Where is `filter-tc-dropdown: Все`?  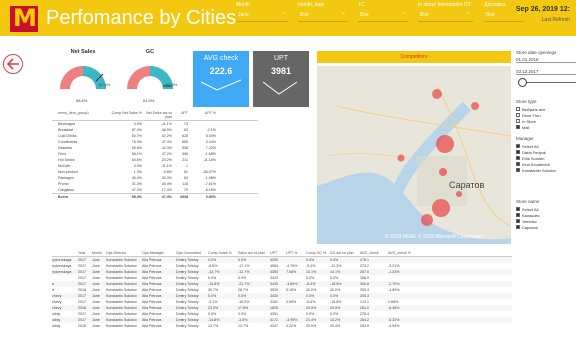 filter-tc-dropdown: Все is located at coordinates (383, 15).